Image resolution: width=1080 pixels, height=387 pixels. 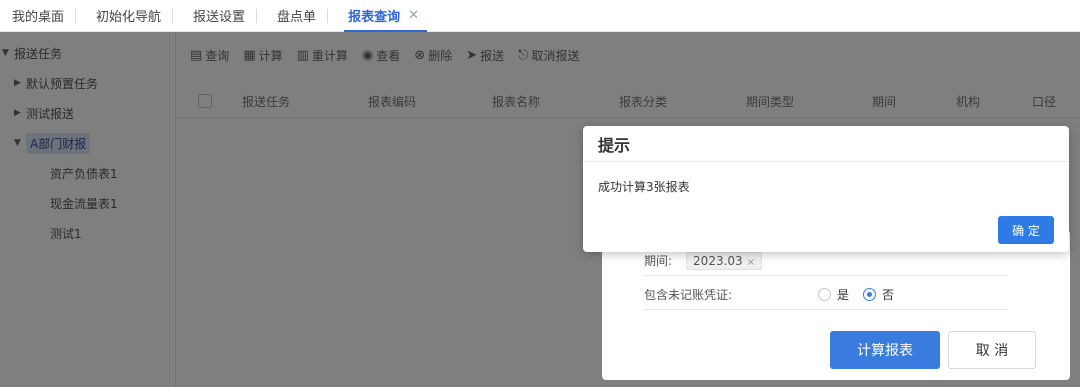 I want to click on close-icon: ✕, so click(x=413, y=15).